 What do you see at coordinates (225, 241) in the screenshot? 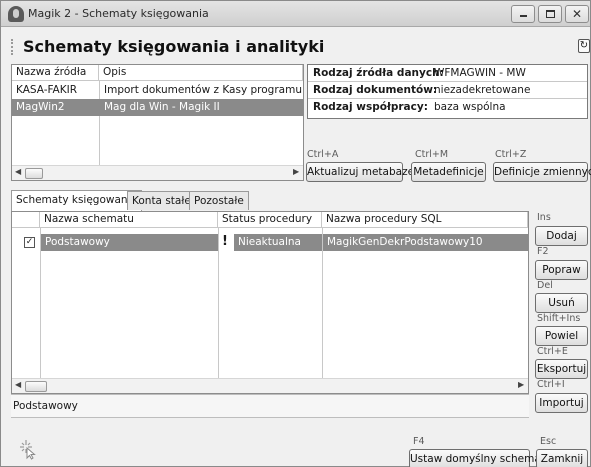
I see `warning-exclamation-icon: !` at bounding box center [225, 241].